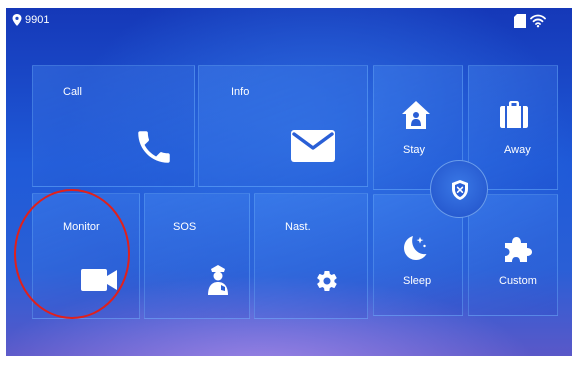  I want to click on moon-icon, so click(415, 248).